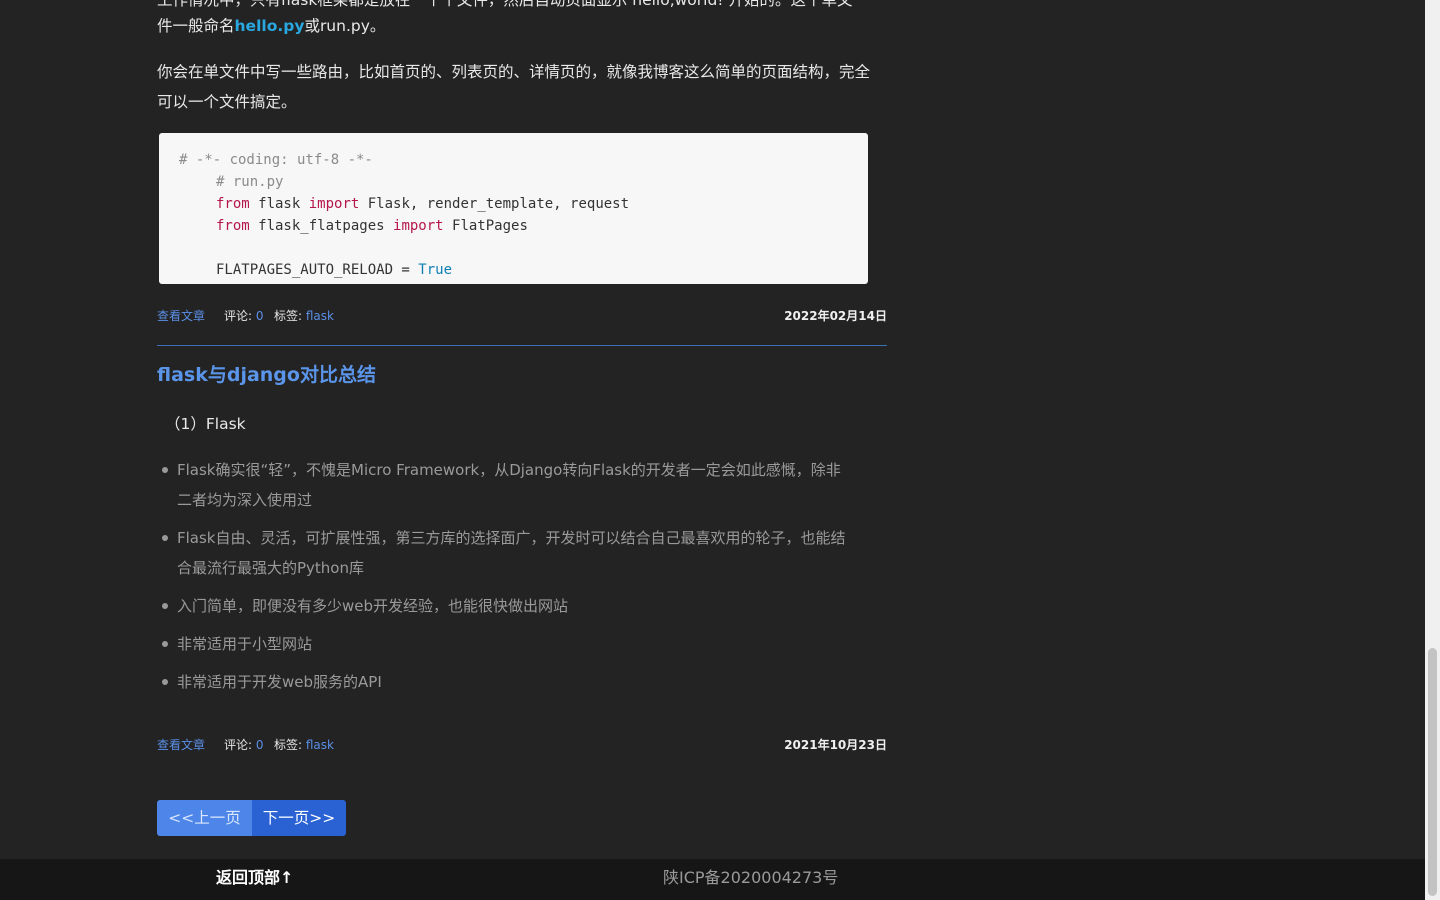 This screenshot has width=1440, height=900. What do you see at coordinates (1432, 450) in the screenshot?
I see `page-scrollbar` at bounding box center [1432, 450].